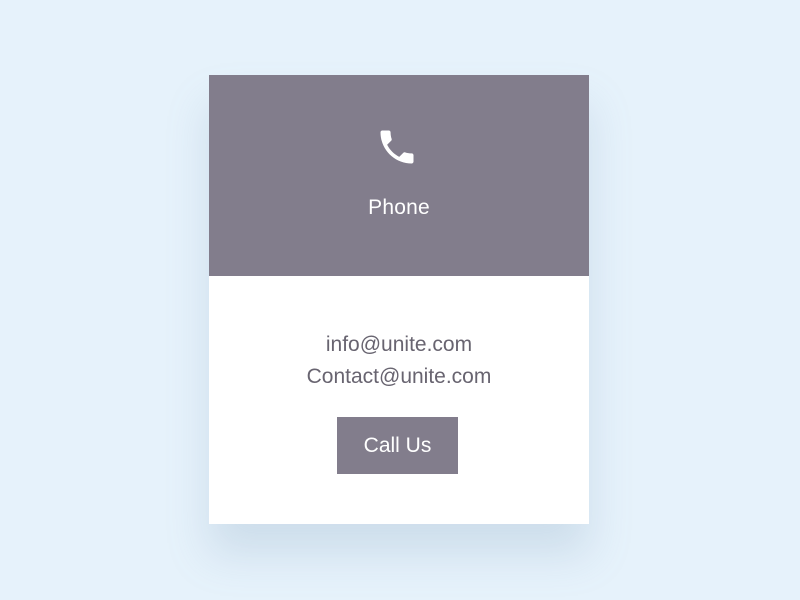 The width and height of the screenshot is (800, 600). What do you see at coordinates (399, 376) in the screenshot?
I see `email-contact: Contact@unite.com` at bounding box center [399, 376].